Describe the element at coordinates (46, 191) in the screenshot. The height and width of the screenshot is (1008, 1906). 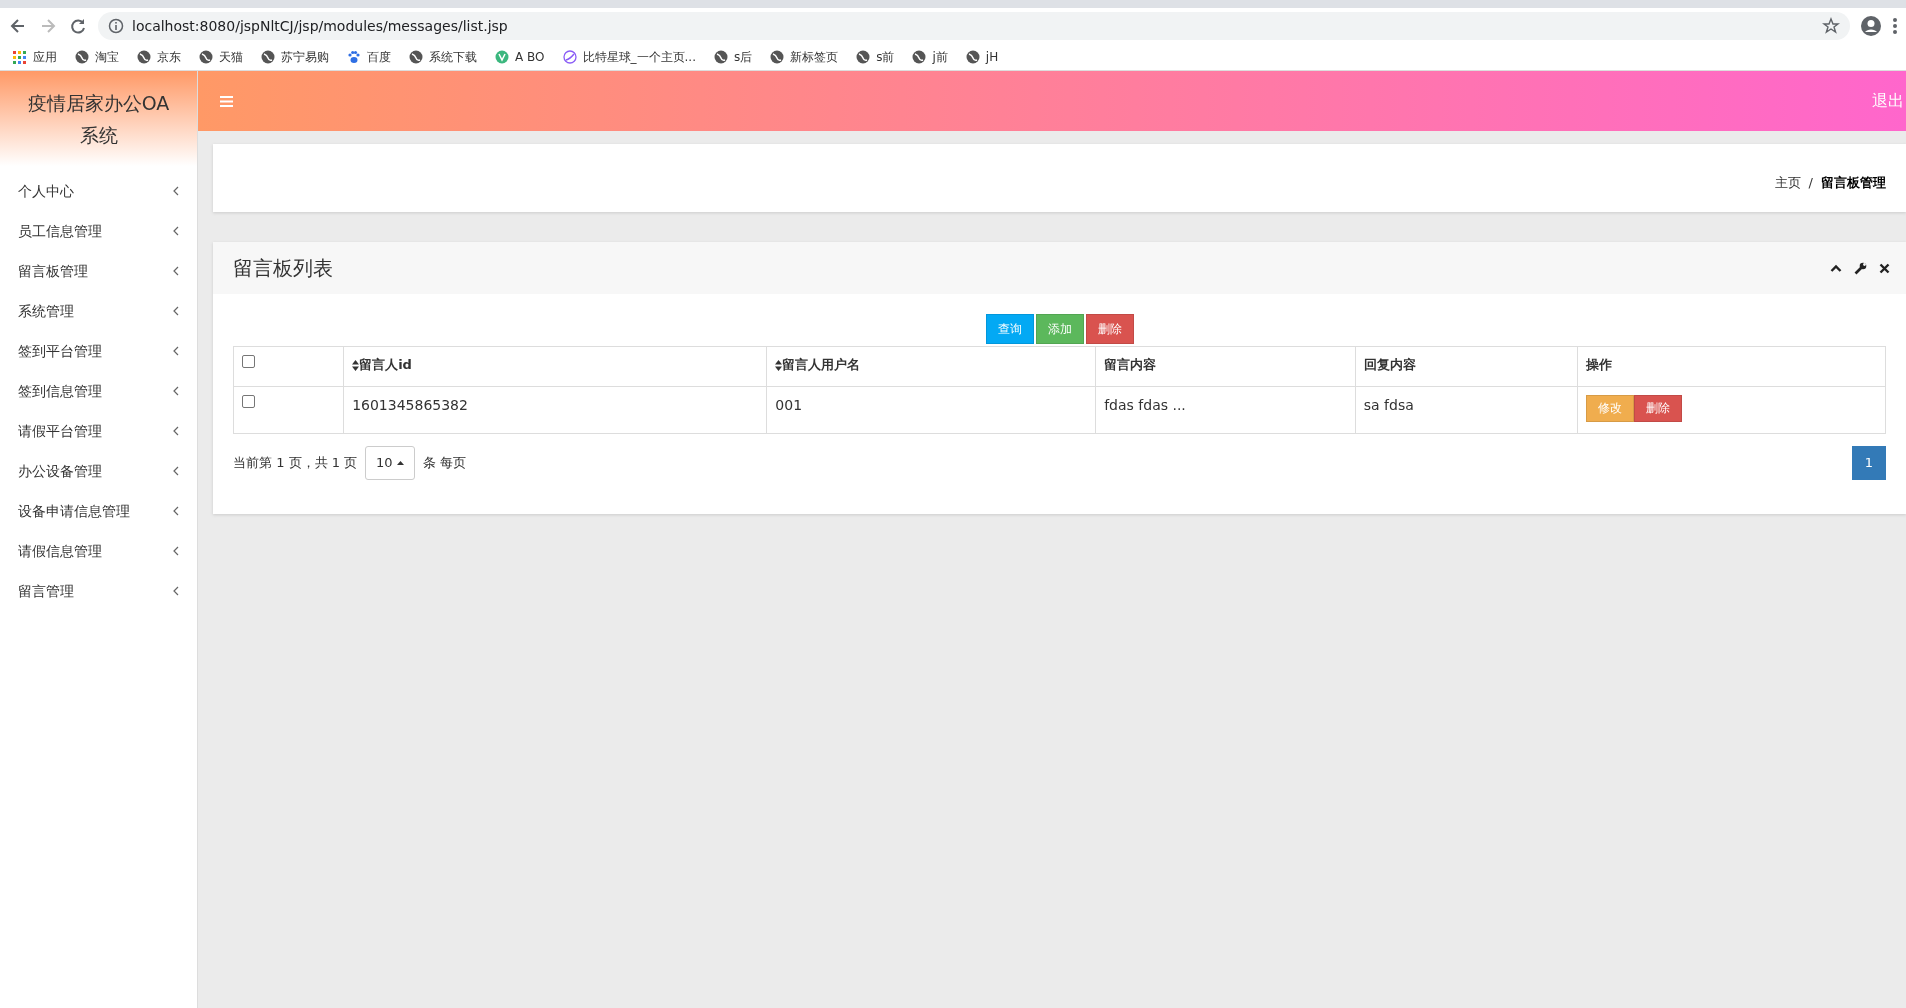
I see `sidebar-item-label: 个人中心` at that location.